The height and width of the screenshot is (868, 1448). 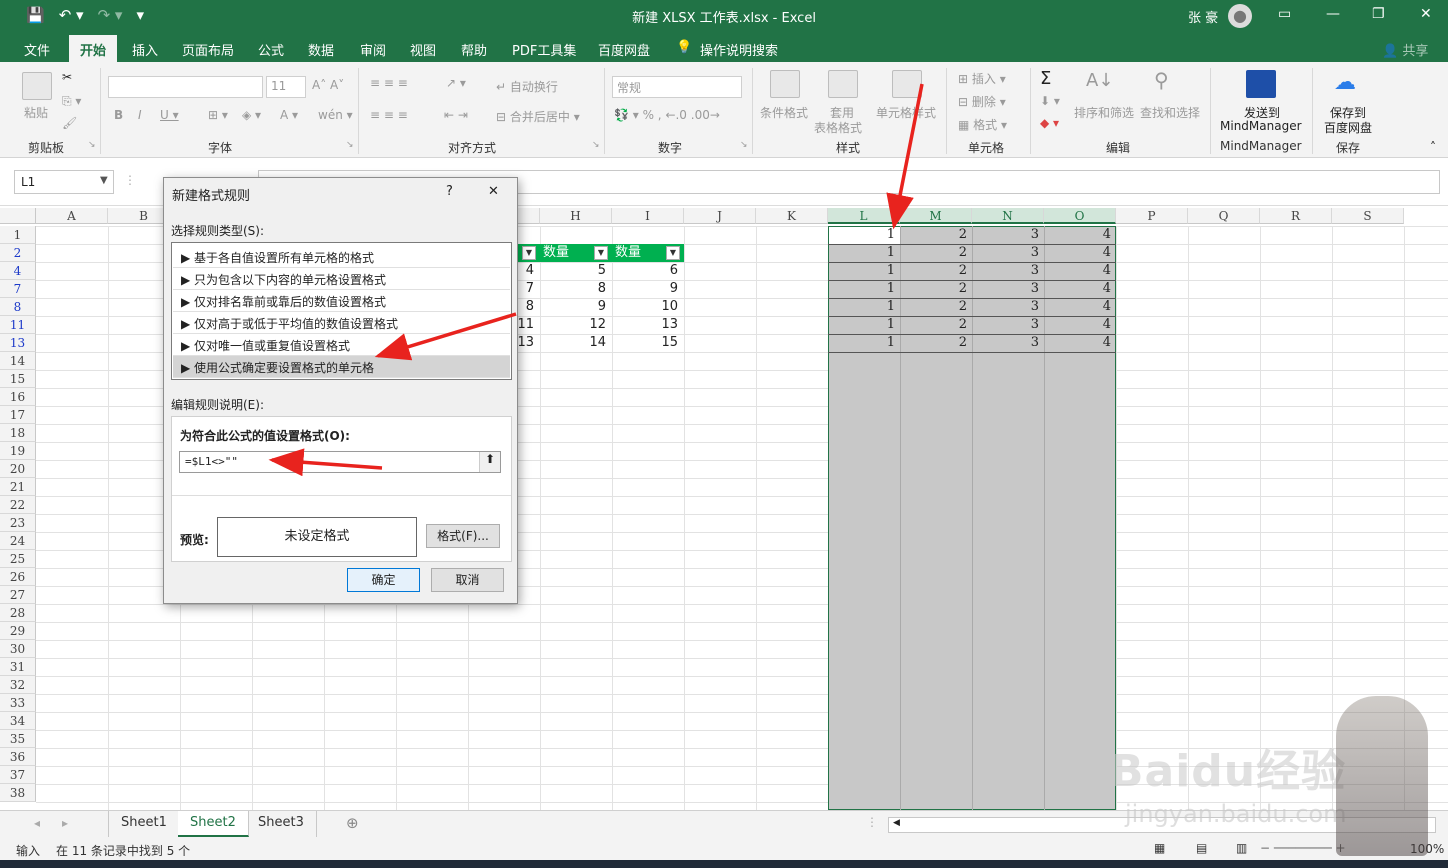 What do you see at coordinates (1203, 16) in the screenshot?
I see `user-name: 张 豪` at bounding box center [1203, 16].